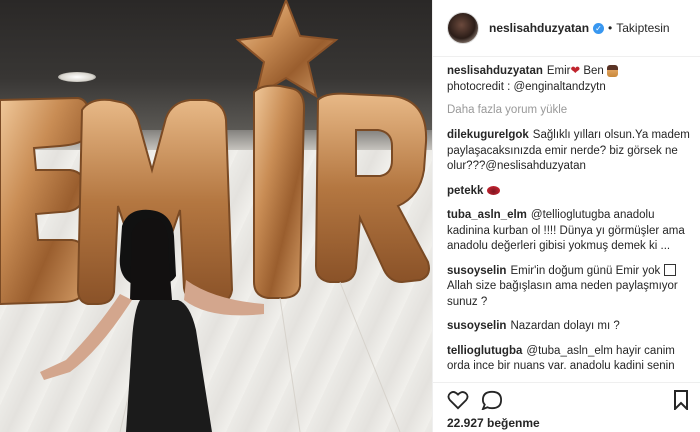 Image resolution: width=700 pixels, height=432 pixels. Describe the element at coordinates (45, 201) in the screenshot. I see `balloon-letter-e` at that location.